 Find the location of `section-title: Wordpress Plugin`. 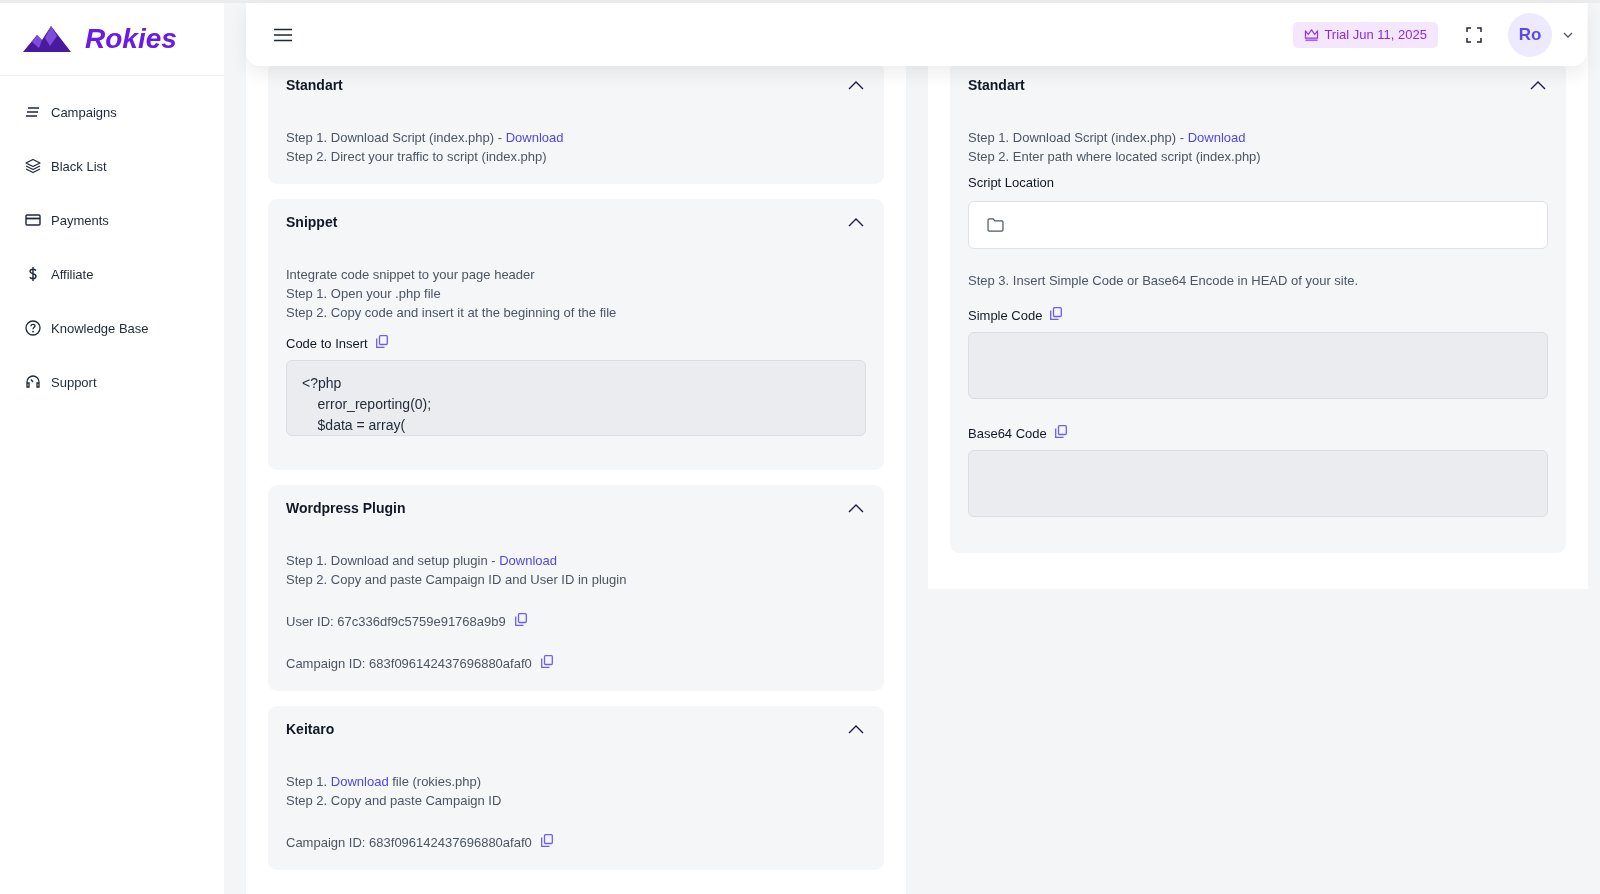

section-title: Wordpress Plugin is located at coordinates (346, 508).